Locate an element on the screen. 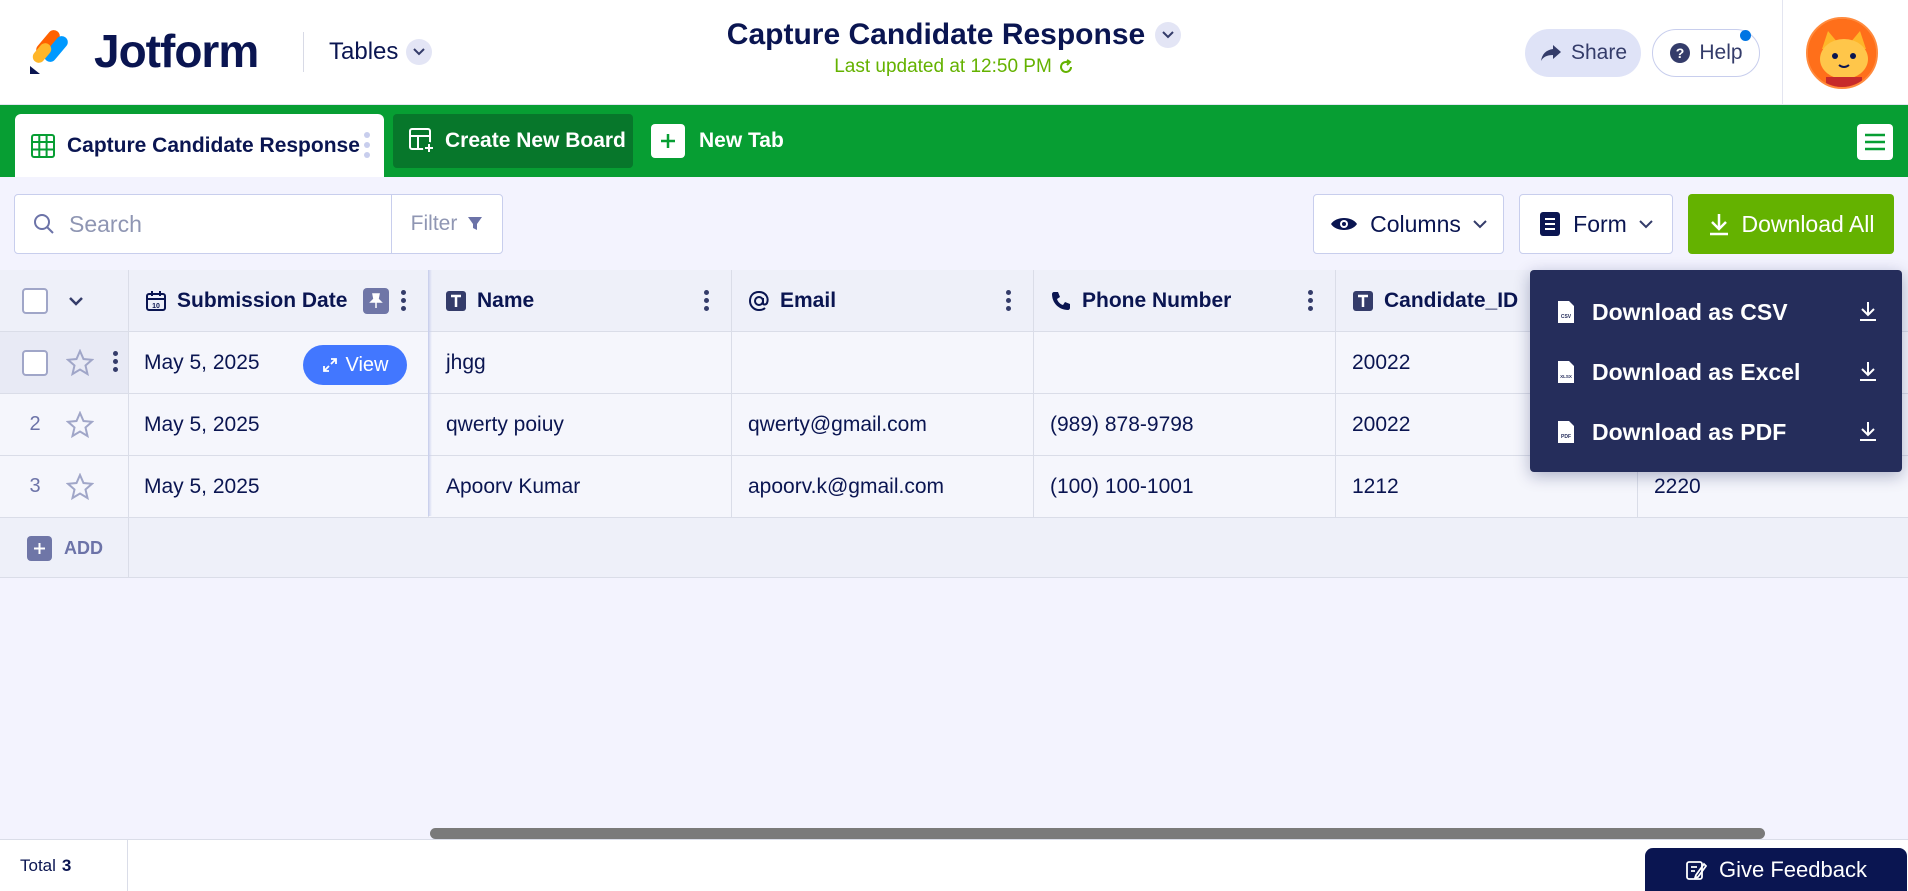 This screenshot has width=1908, height=891. download-all-button: Download All is located at coordinates (1791, 224).